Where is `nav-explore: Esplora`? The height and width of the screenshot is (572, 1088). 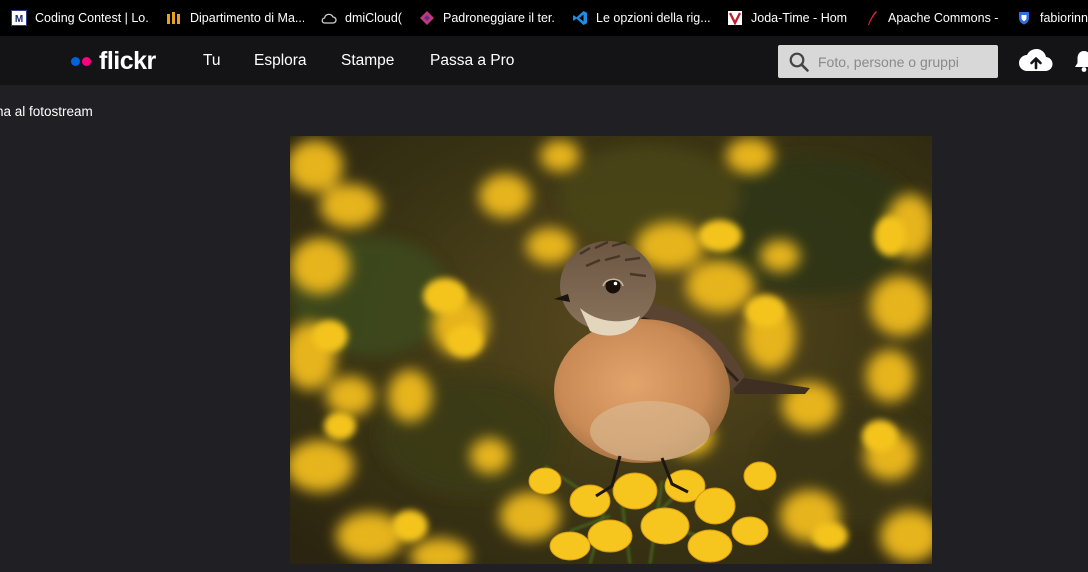
nav-explore: Esplora is located at coordinates (280, 61).